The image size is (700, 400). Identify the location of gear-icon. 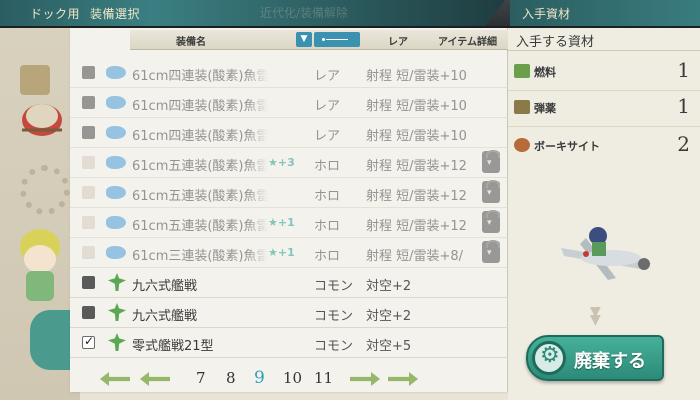
(549, 358).